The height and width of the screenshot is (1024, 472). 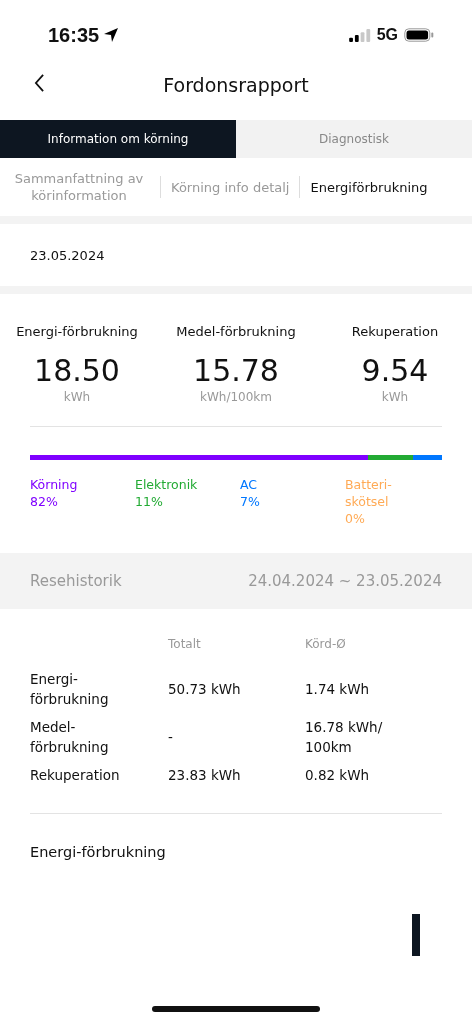 What do you see at coordinates (395, 370) in the screenshot?
I see `stat-value: 9.54` at bounding box center [395, 370].